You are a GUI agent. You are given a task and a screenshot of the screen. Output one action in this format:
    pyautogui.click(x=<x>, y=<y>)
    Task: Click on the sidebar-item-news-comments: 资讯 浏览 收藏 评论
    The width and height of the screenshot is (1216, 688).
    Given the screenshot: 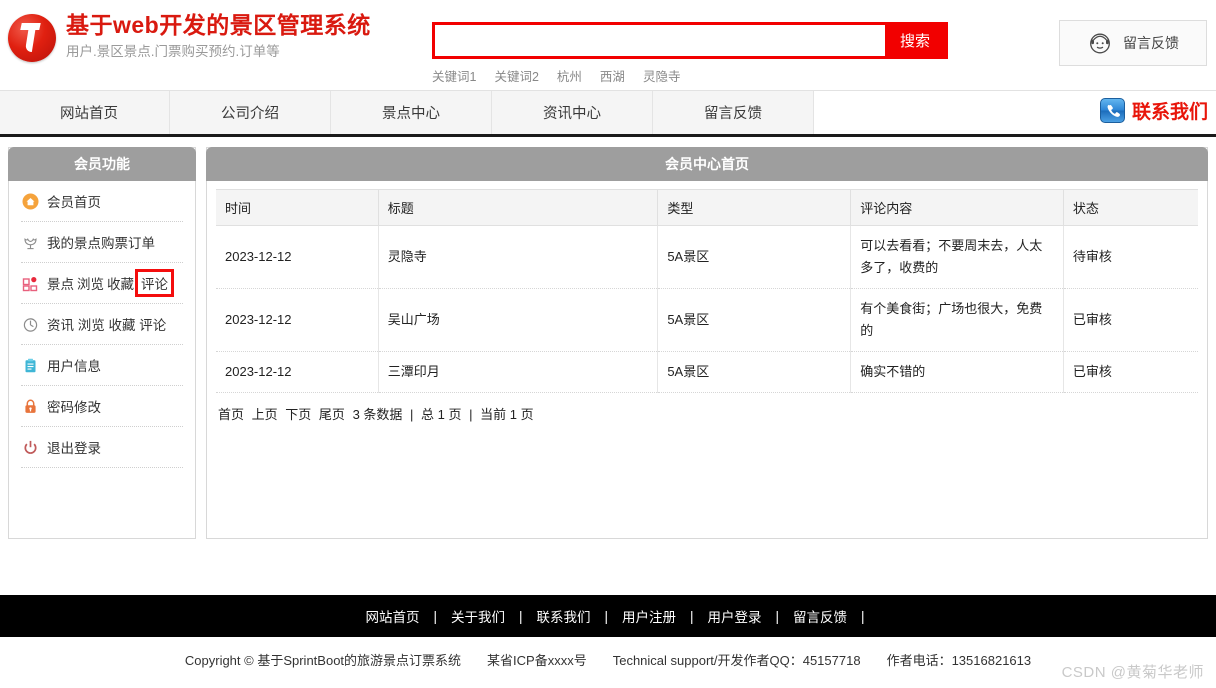 What is the action you would take?
    pyautogui.click(x=102, y=324)
    